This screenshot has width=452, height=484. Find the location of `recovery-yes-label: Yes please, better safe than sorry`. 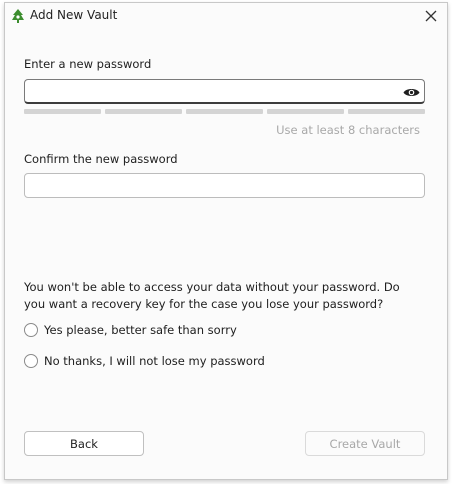

recovery-yes-label: Yes please, better safe than sorry is located at coordinates (140, 330).